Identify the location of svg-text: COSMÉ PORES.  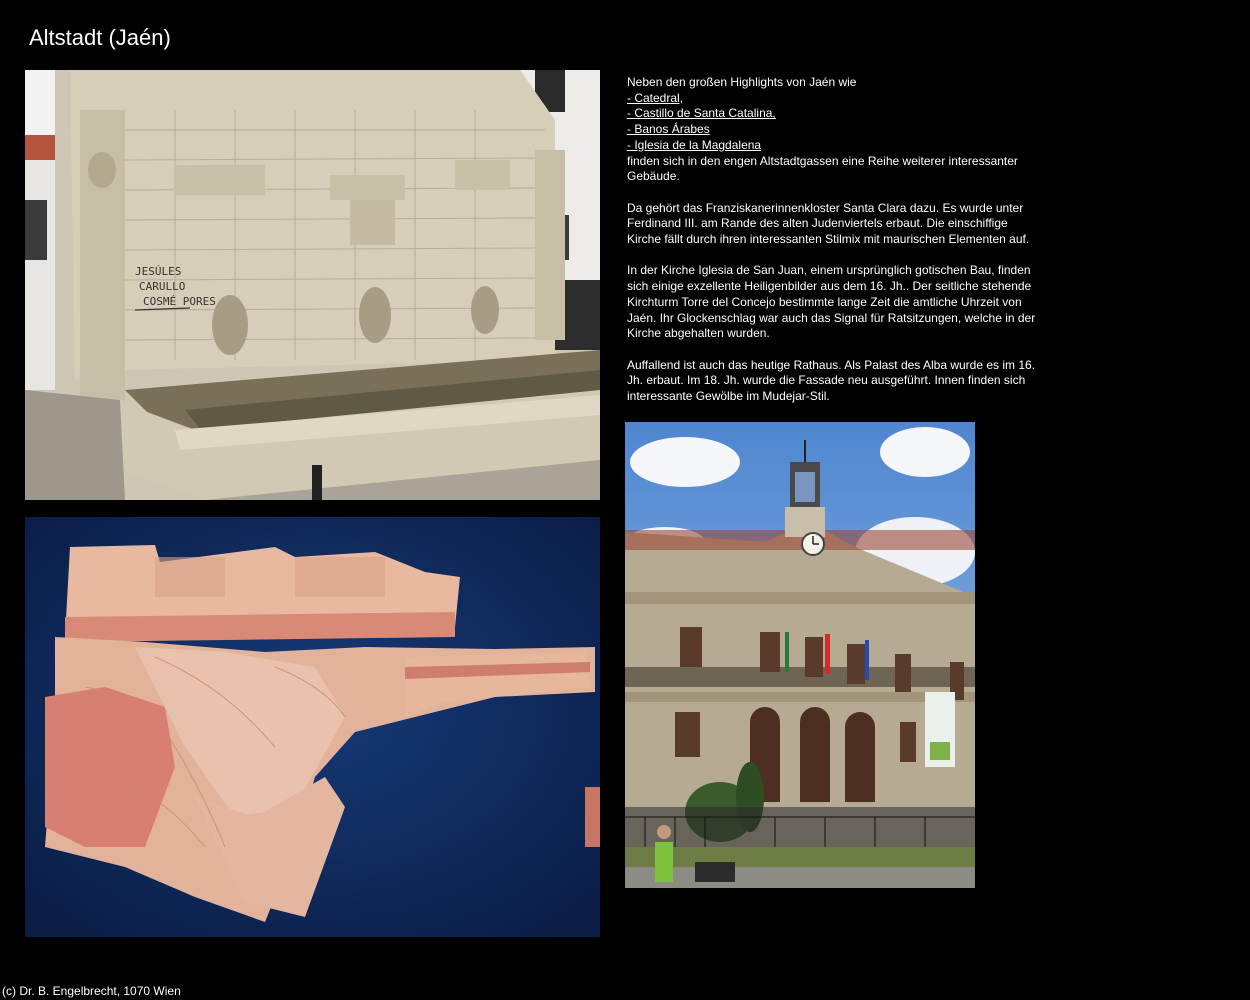
(179, 301).